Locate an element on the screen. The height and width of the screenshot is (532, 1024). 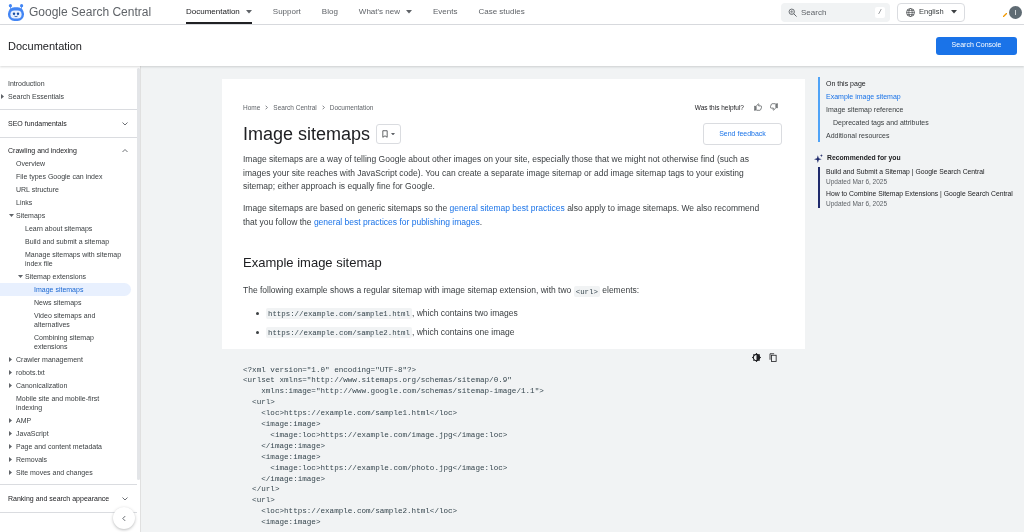
section-title: Documentation is located at coordinates (45, 45).